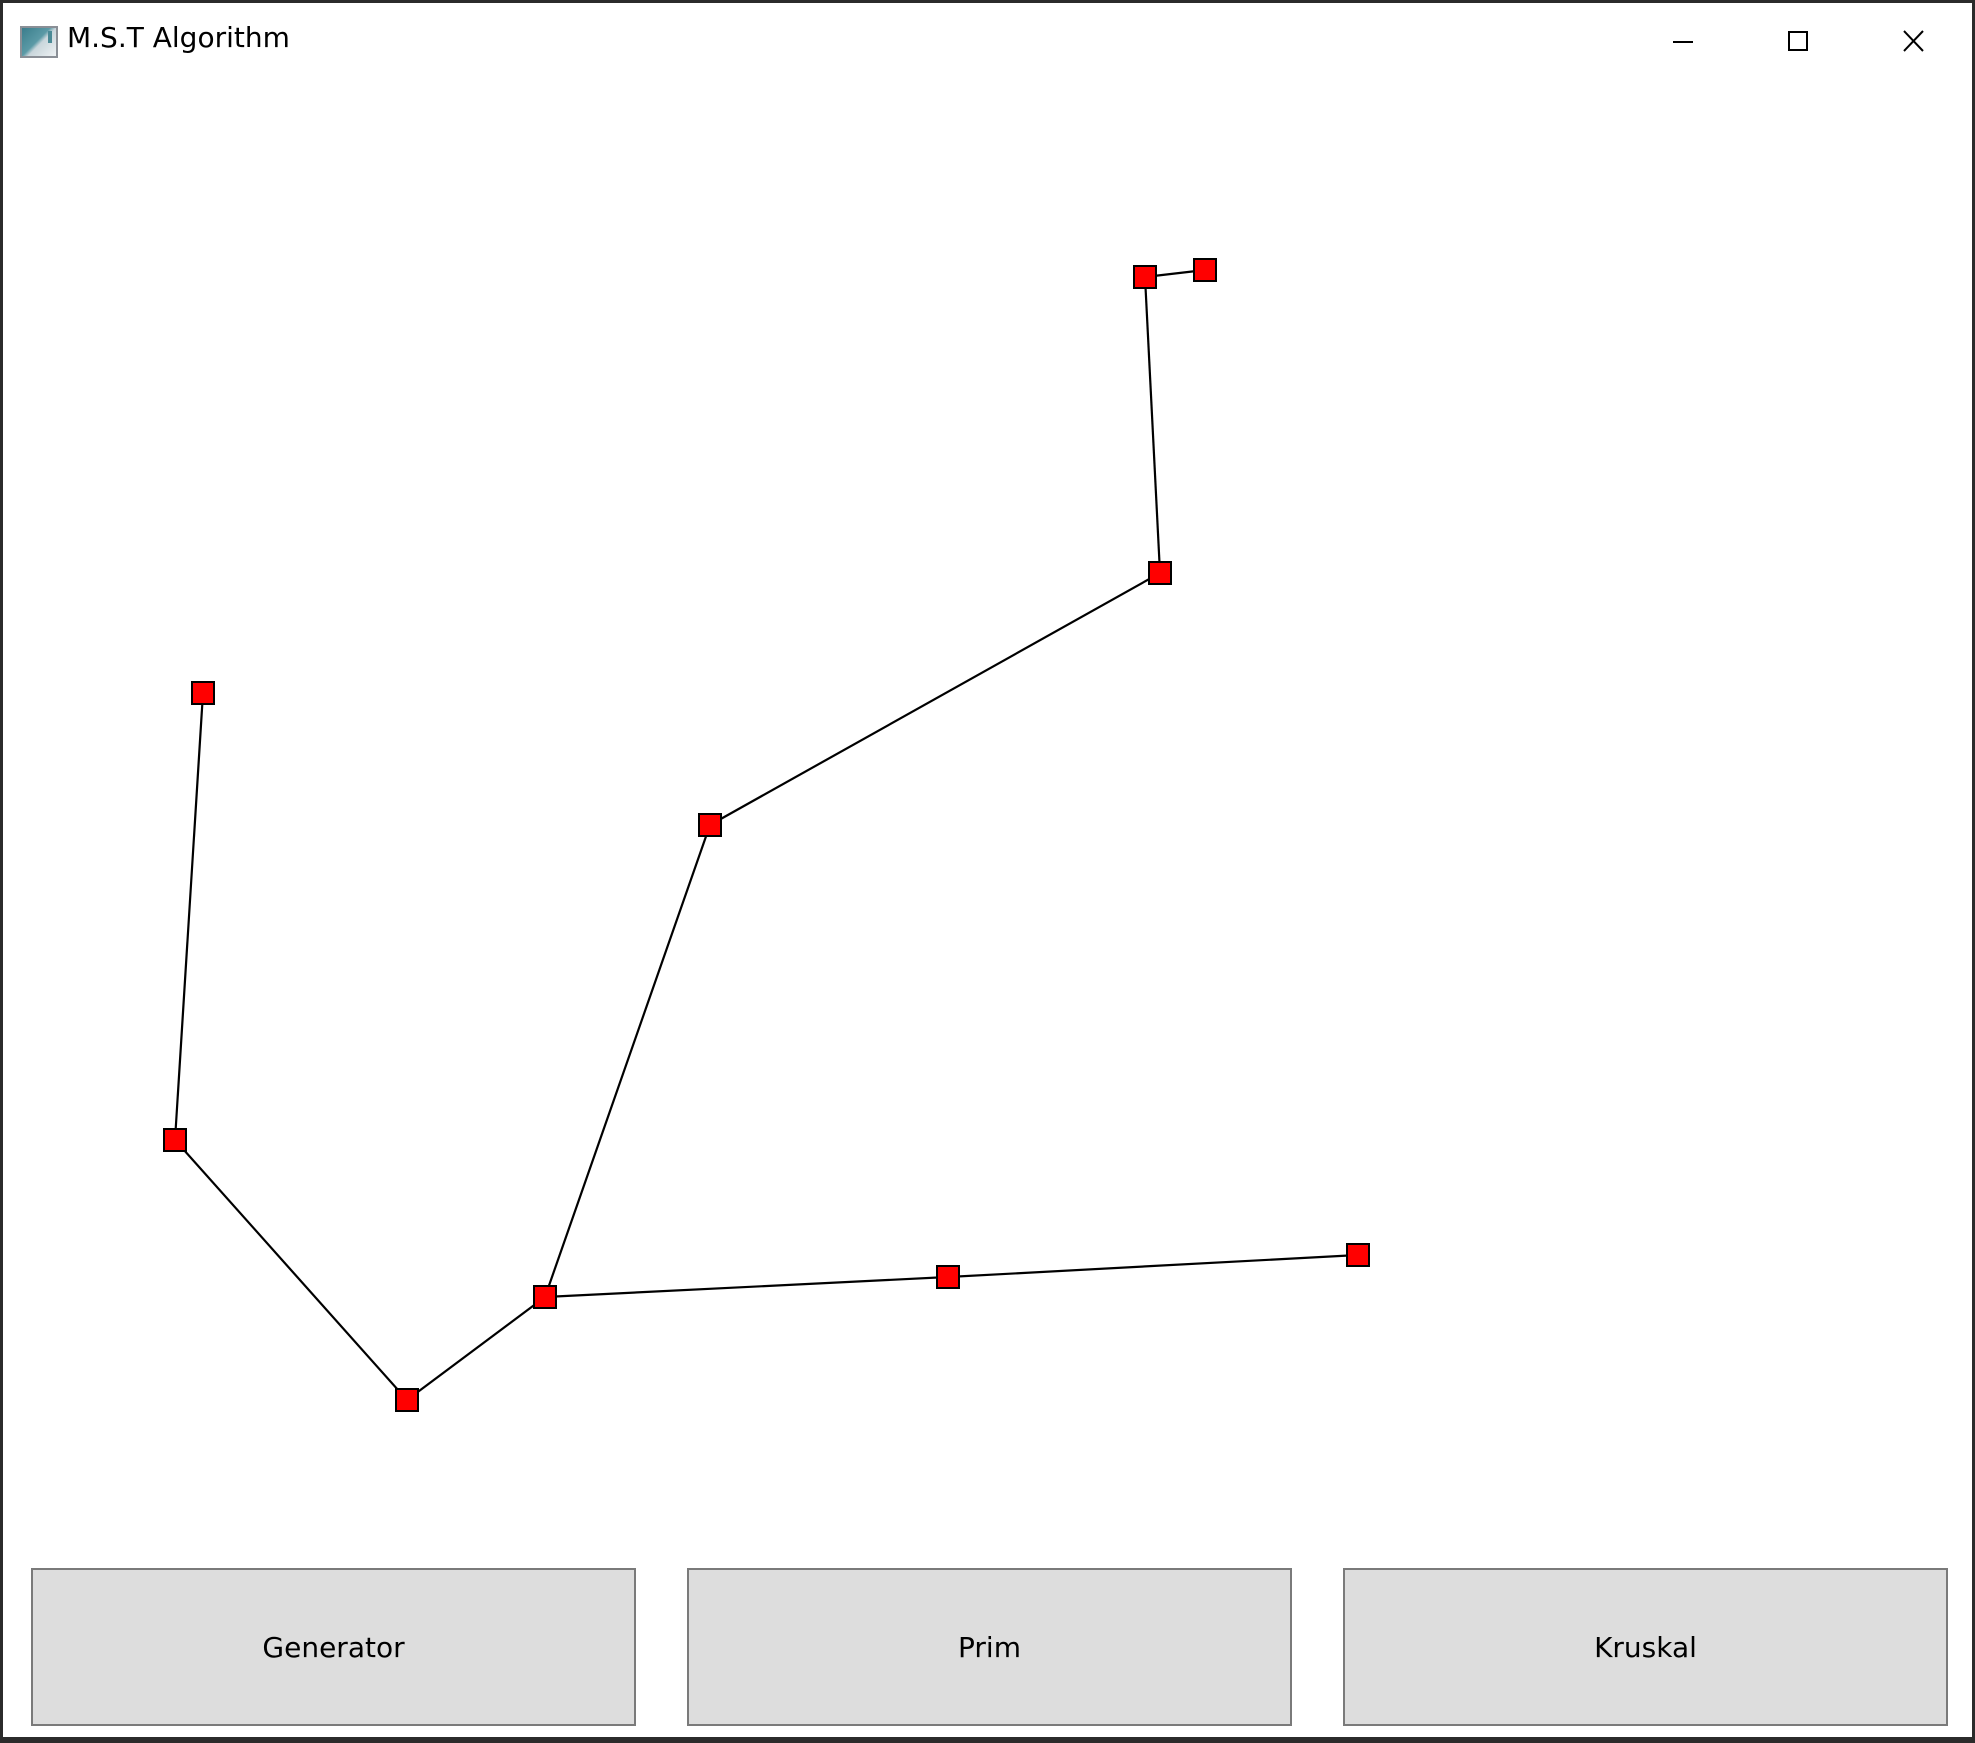 This screenshot has height=1743, width=1975. What do you see at coordinates (1645, 1647) in the screenshot?
I see `kruskal-button: Kruskal` at bounding box center [1645, 1647].